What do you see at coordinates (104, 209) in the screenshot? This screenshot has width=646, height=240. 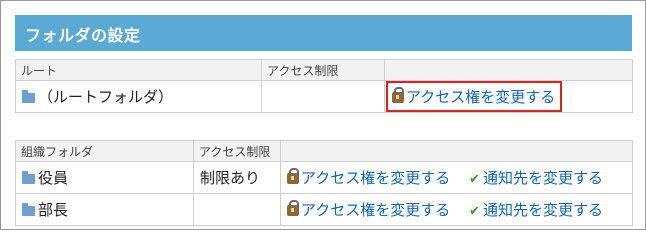 I see `folder-cell: 部長` at bounding box center [104, 209].